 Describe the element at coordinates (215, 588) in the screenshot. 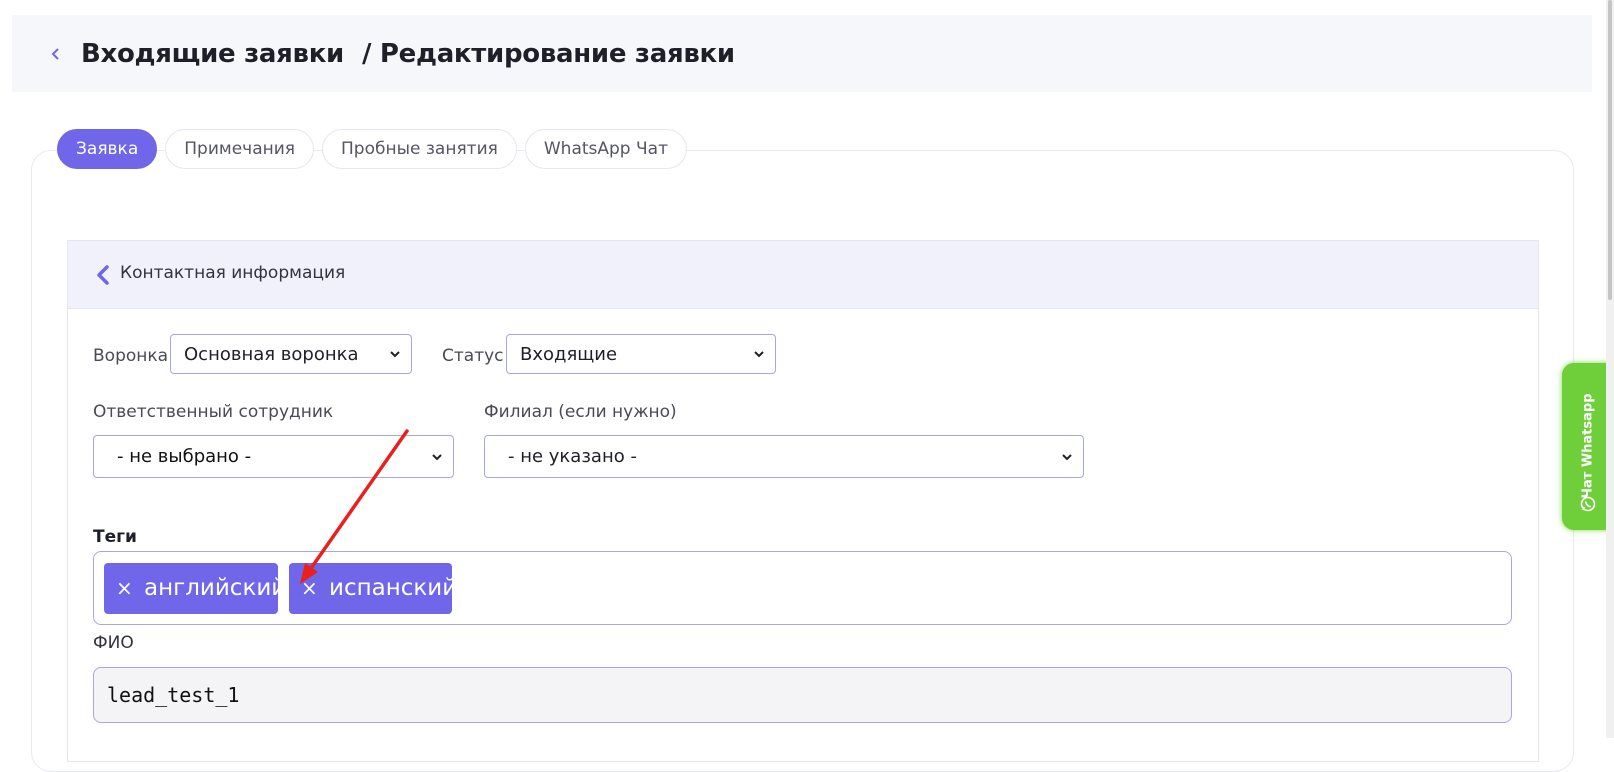

I see `tag-label: английский` at that location.